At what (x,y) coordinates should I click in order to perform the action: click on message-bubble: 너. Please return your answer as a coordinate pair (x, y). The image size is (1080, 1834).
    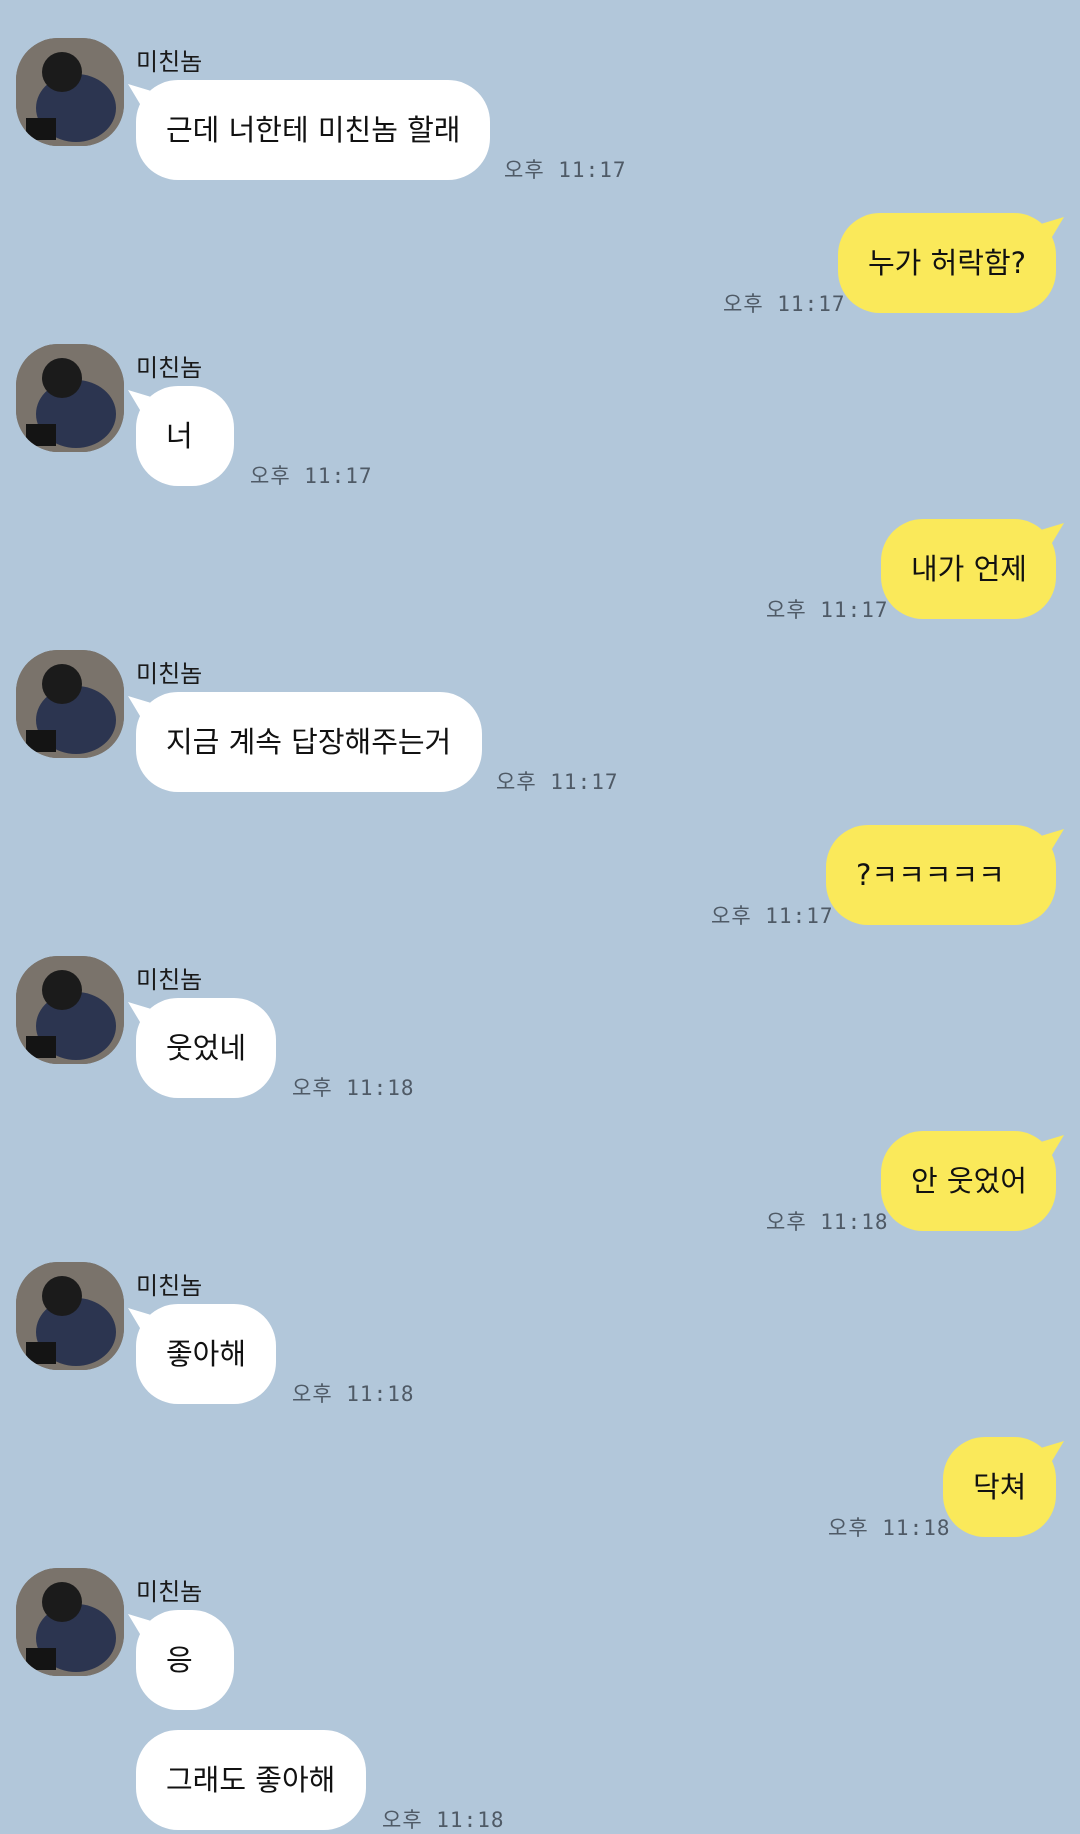
    Looking at the image, I should click on (185, 436).